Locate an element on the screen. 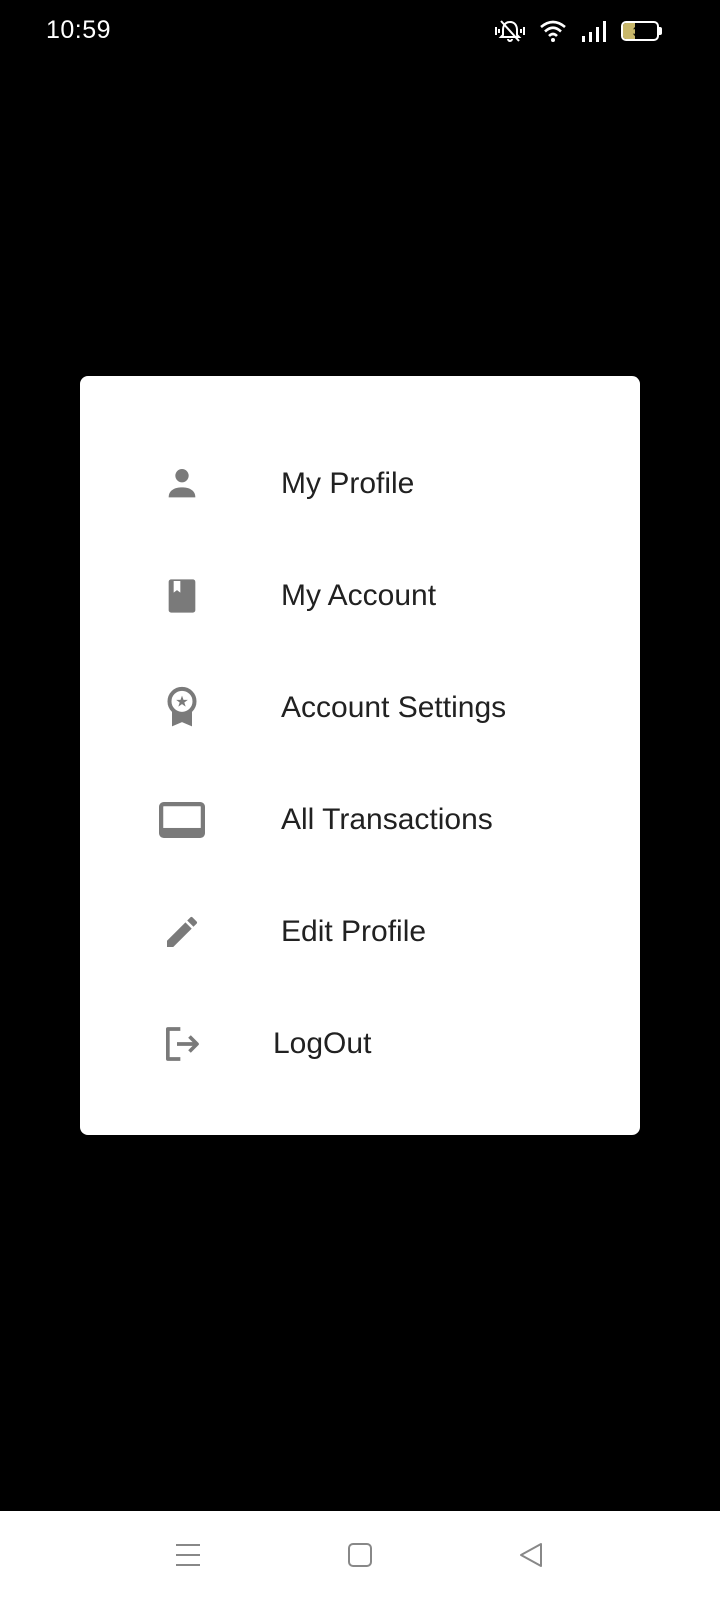 This screenshot has height=1600, width=720. menu-item-my-profile: My Profile is located at coordinates (360, 484).